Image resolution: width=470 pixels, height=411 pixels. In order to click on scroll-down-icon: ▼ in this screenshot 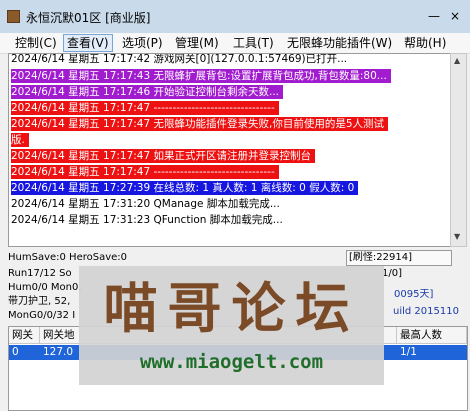, I will do `click(457, 236)`.